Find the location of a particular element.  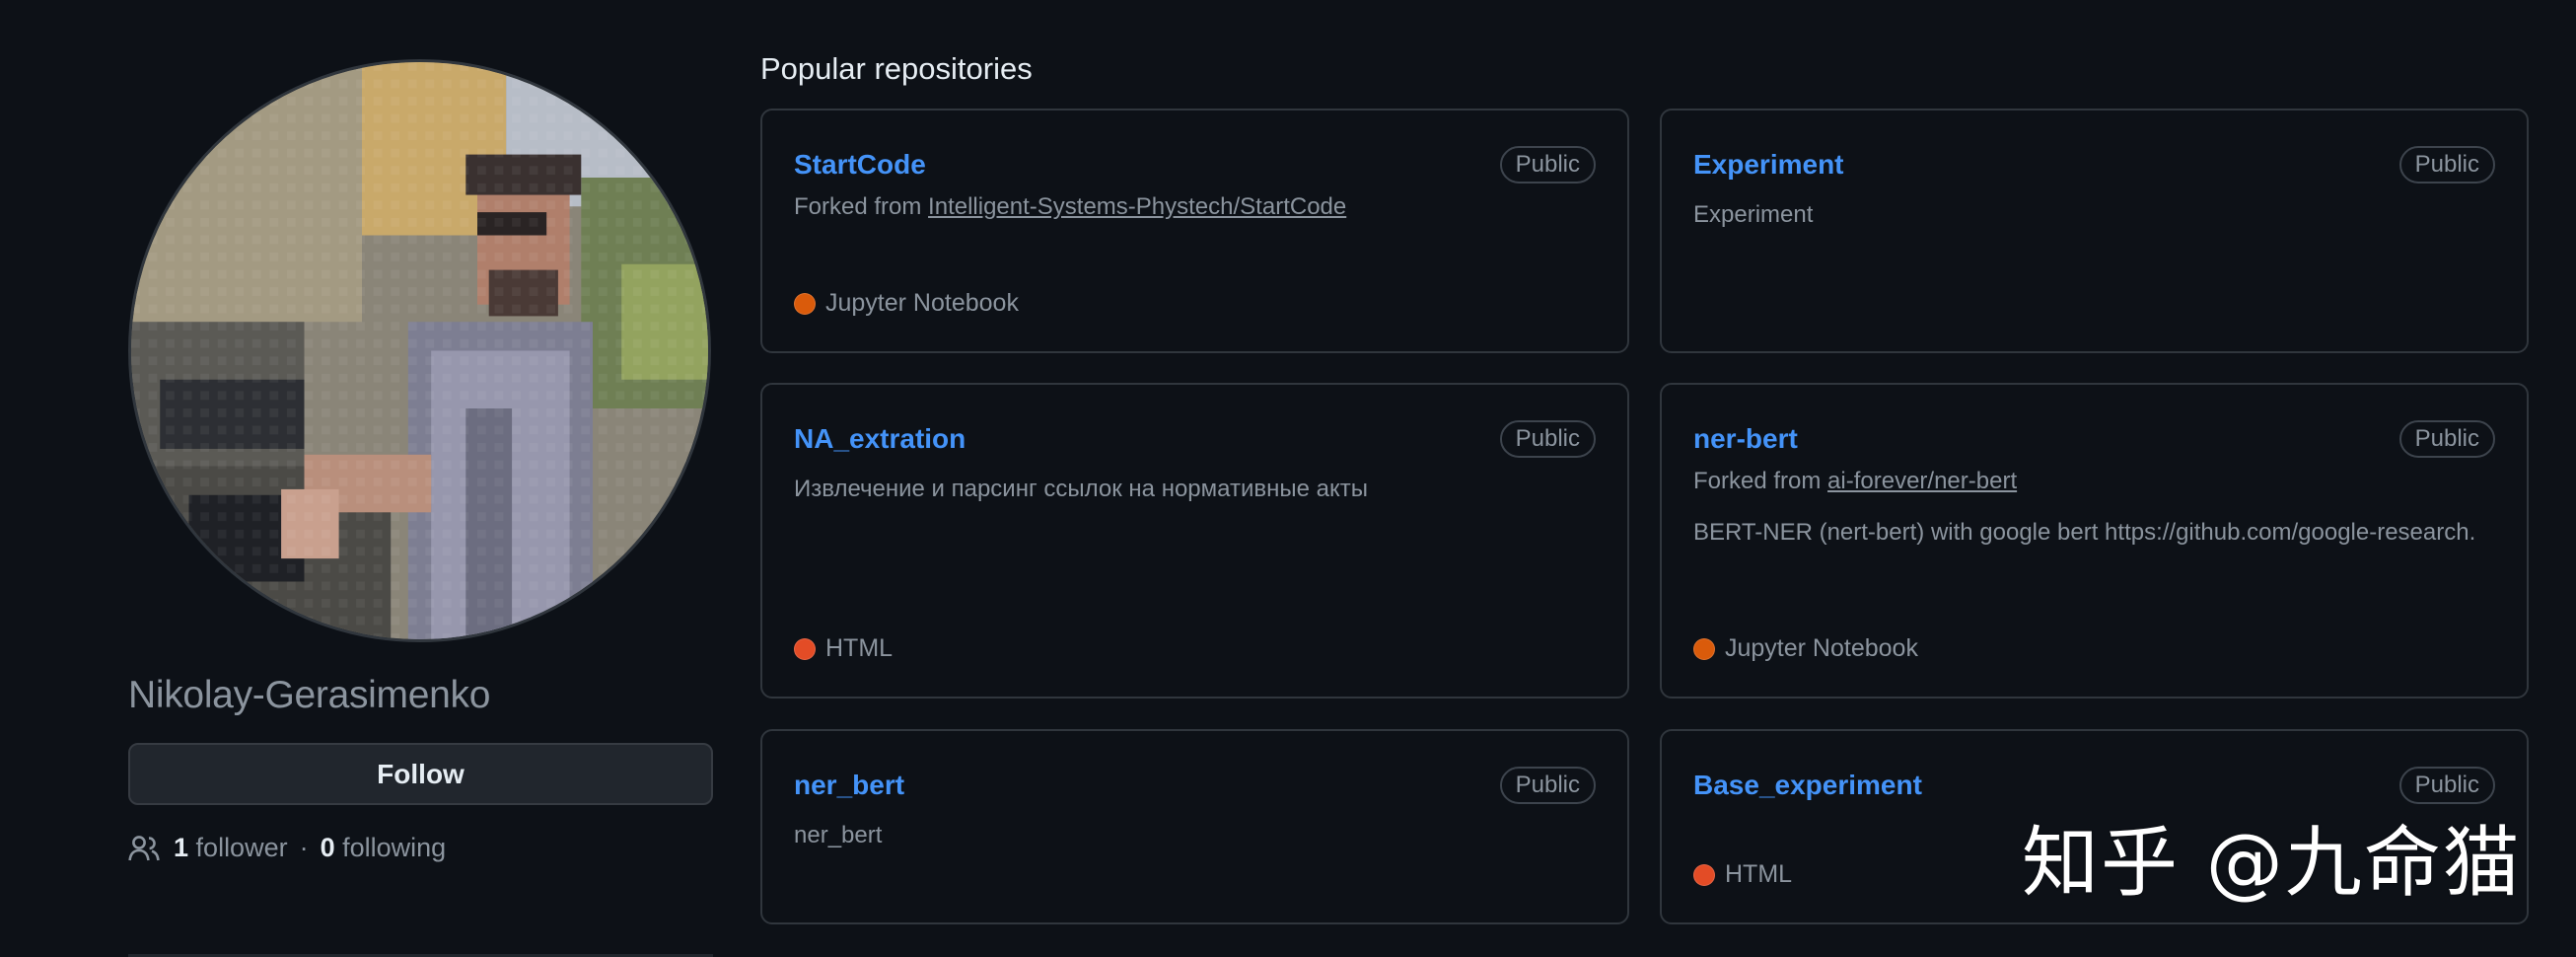

repo-link: Experiment is located at coordinates (1768, 165).